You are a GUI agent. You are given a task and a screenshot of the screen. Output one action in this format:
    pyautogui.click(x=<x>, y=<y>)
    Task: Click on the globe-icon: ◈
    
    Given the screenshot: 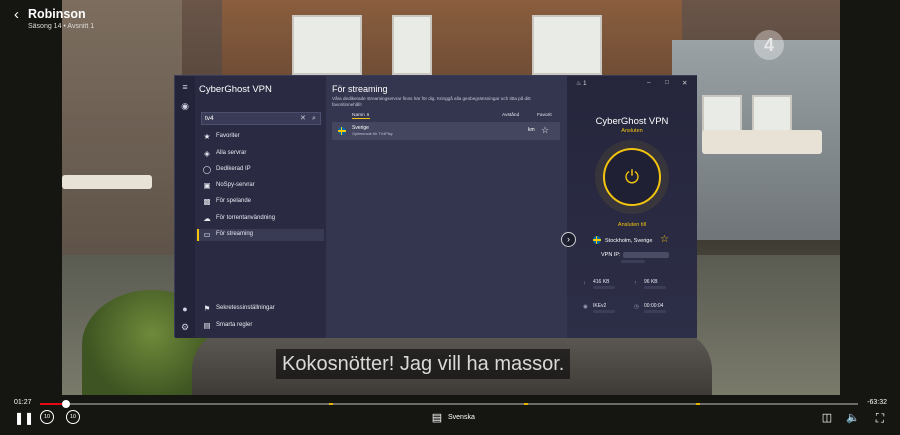 What is the action you would take?
    pyautogui.click(x=207, y=153)
    